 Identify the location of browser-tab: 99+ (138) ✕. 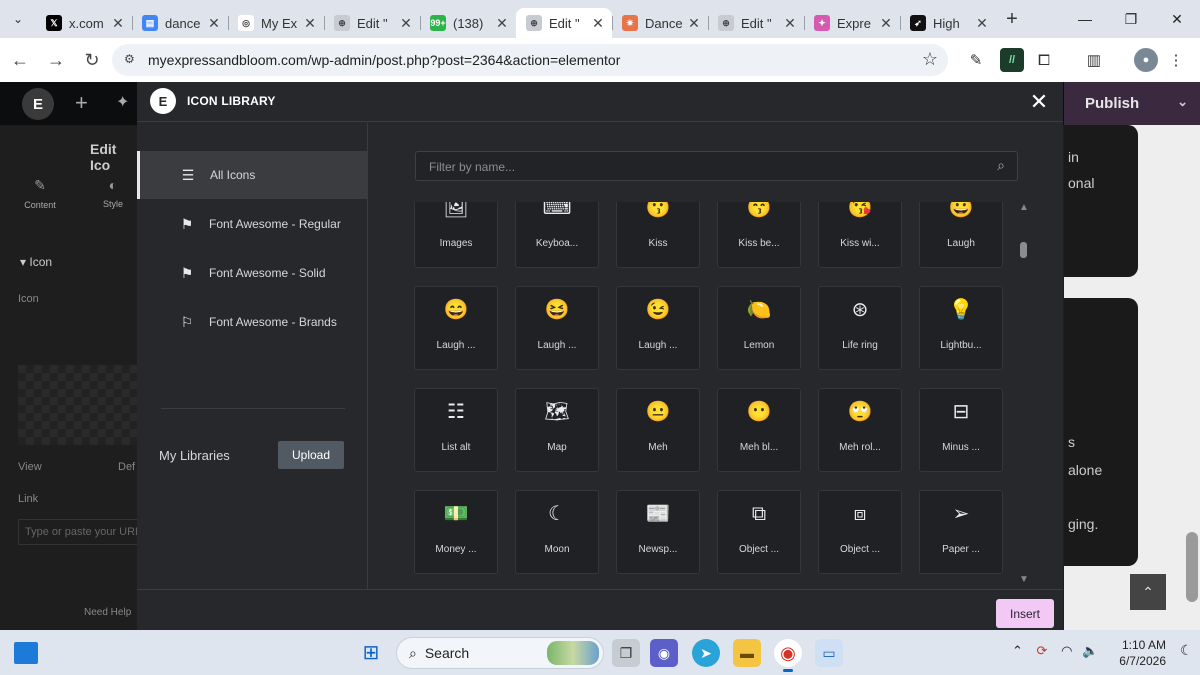
(468, 23).